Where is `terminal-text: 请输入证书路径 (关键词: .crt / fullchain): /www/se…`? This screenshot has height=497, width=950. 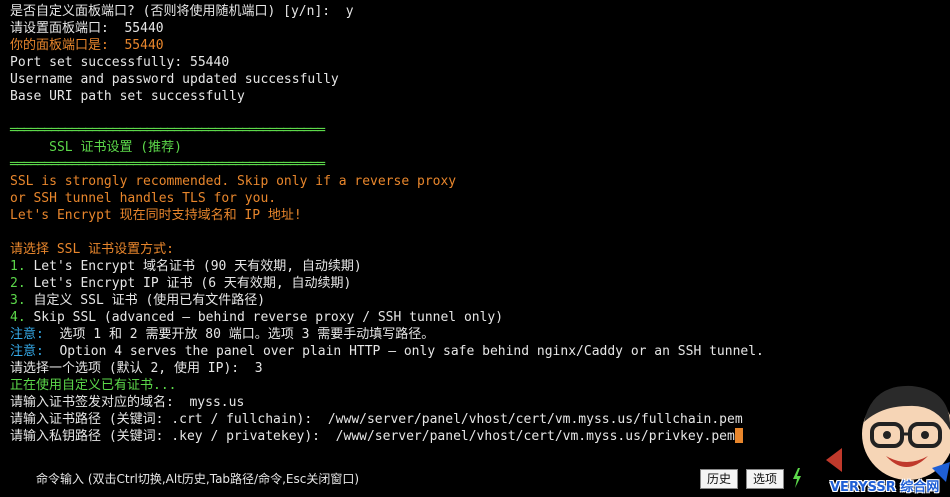 terminal-text: 请输入证书路径 (关键词: .crt / fullchain): /www/se… is located at coordinates (376, 419).